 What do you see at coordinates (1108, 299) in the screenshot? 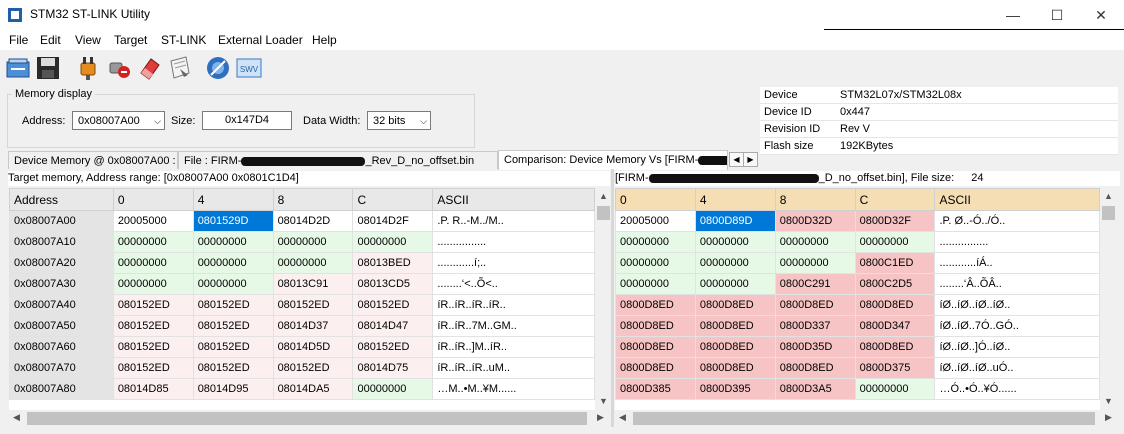
I see `right-vertical-scrollbar: ▲ ▼` at bounding box center [1108, 299].